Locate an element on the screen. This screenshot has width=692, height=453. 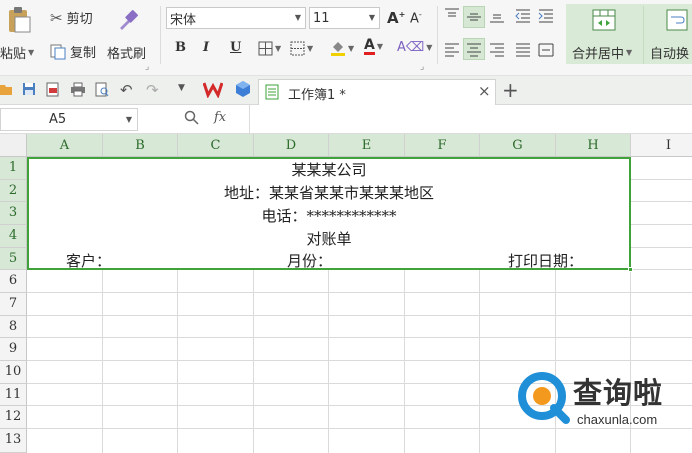
align-left-button is located at coordinates (452, 49).